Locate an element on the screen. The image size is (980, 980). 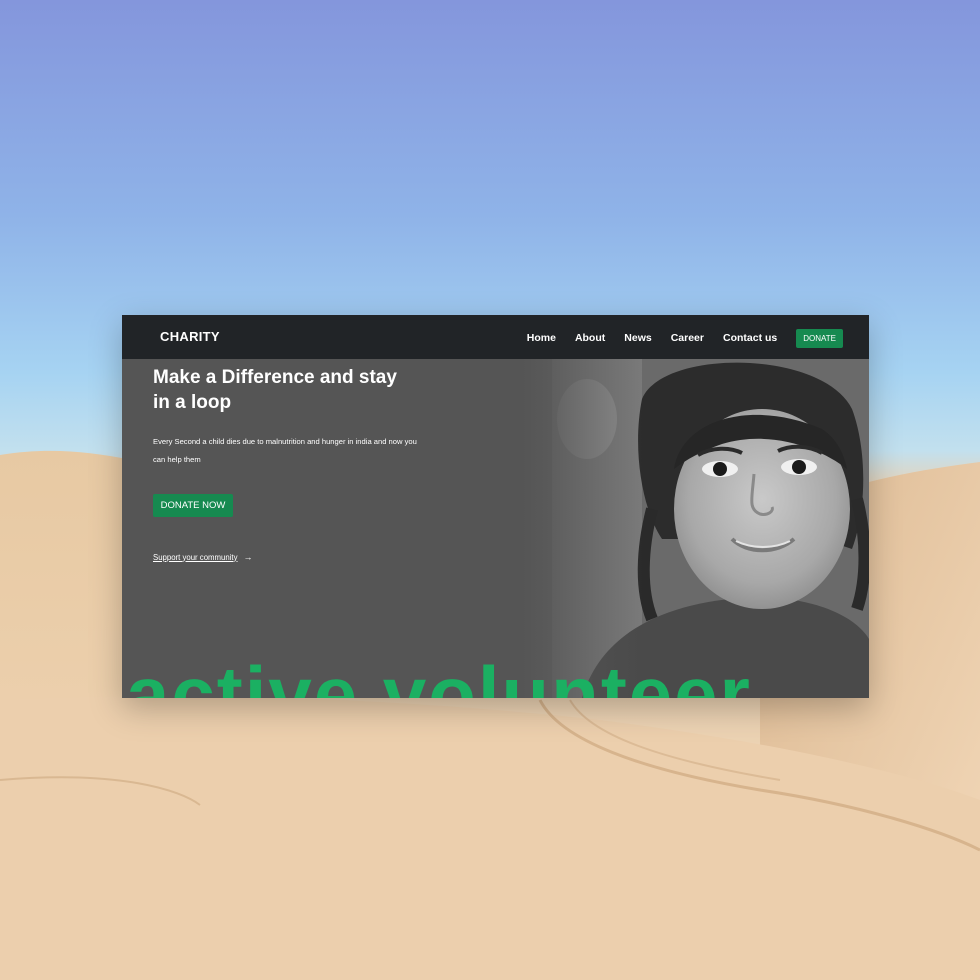
hero-girl-photo is located at coordinates (695, 528).